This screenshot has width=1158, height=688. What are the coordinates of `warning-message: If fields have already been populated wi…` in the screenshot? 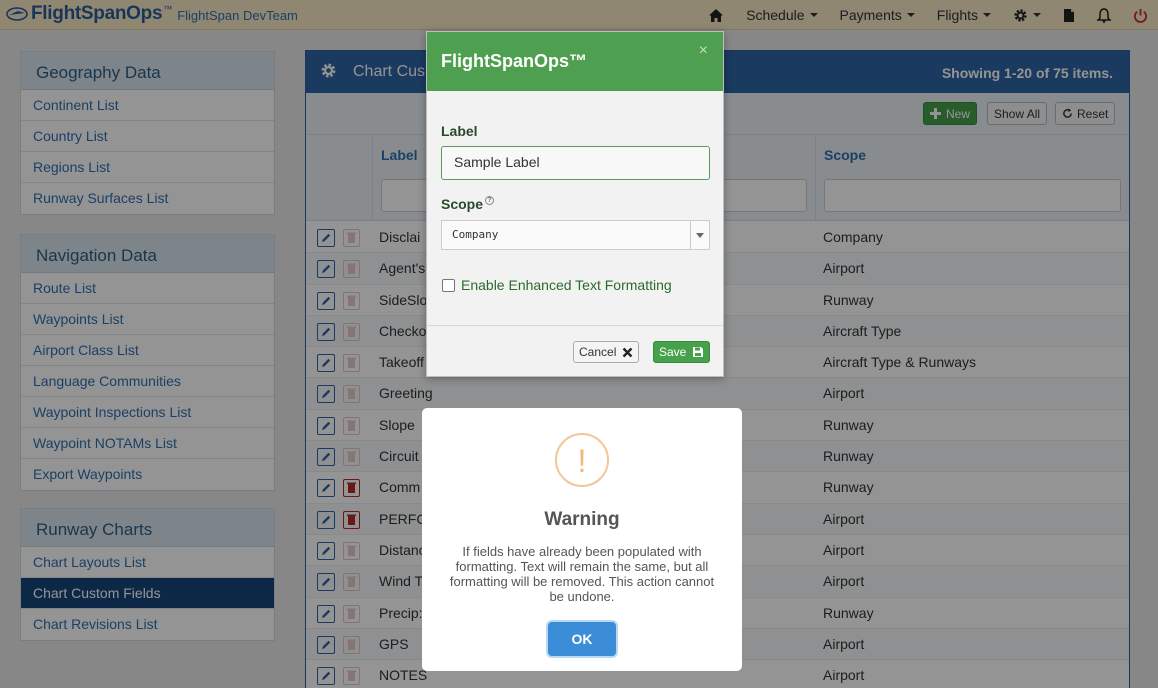 It's located at (582, 574).